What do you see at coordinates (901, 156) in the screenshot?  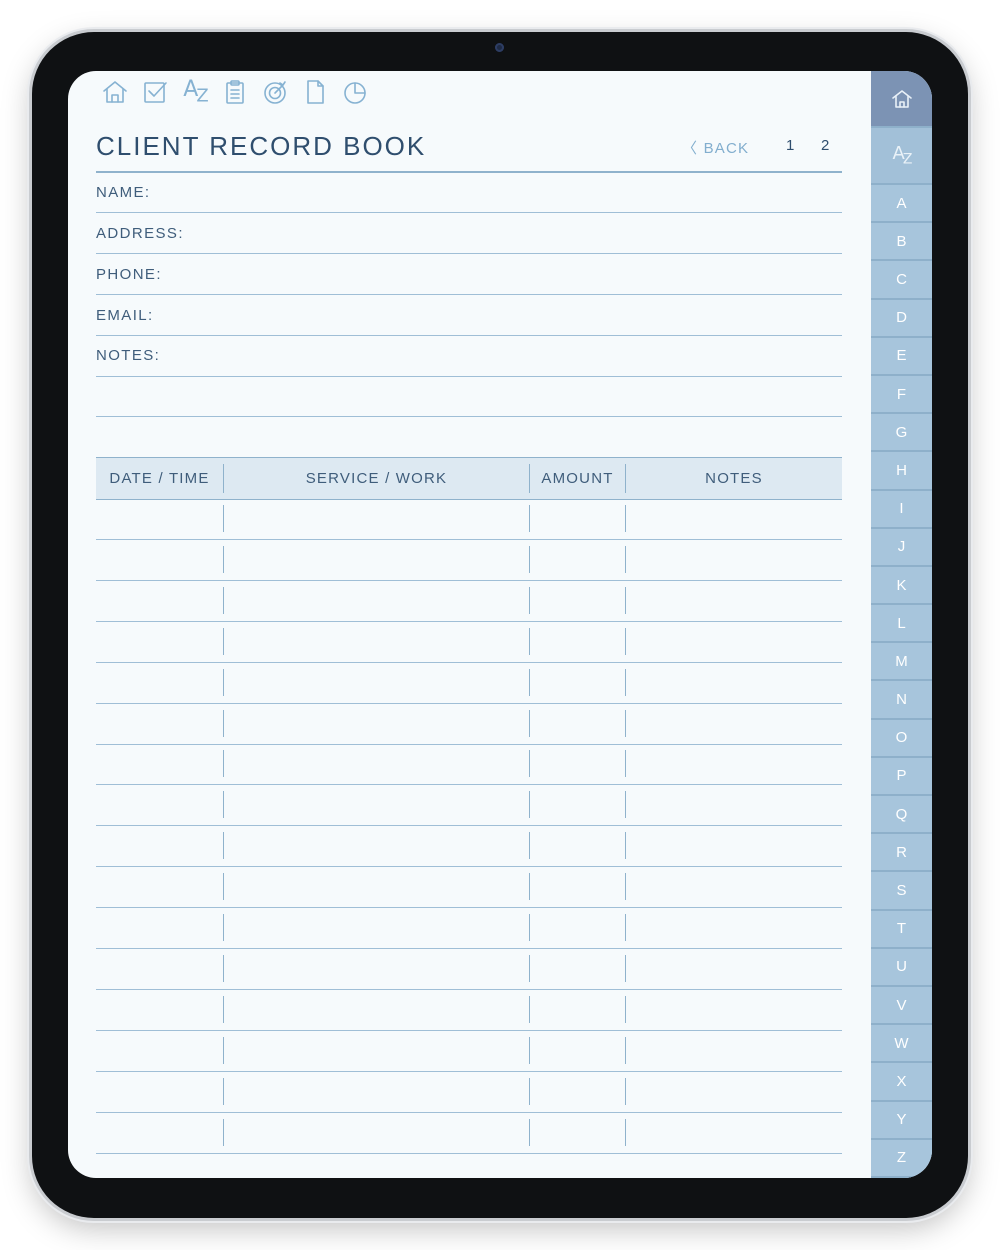 I see `sidebar-az-tab: AZ` at bounding box center [901, 156].